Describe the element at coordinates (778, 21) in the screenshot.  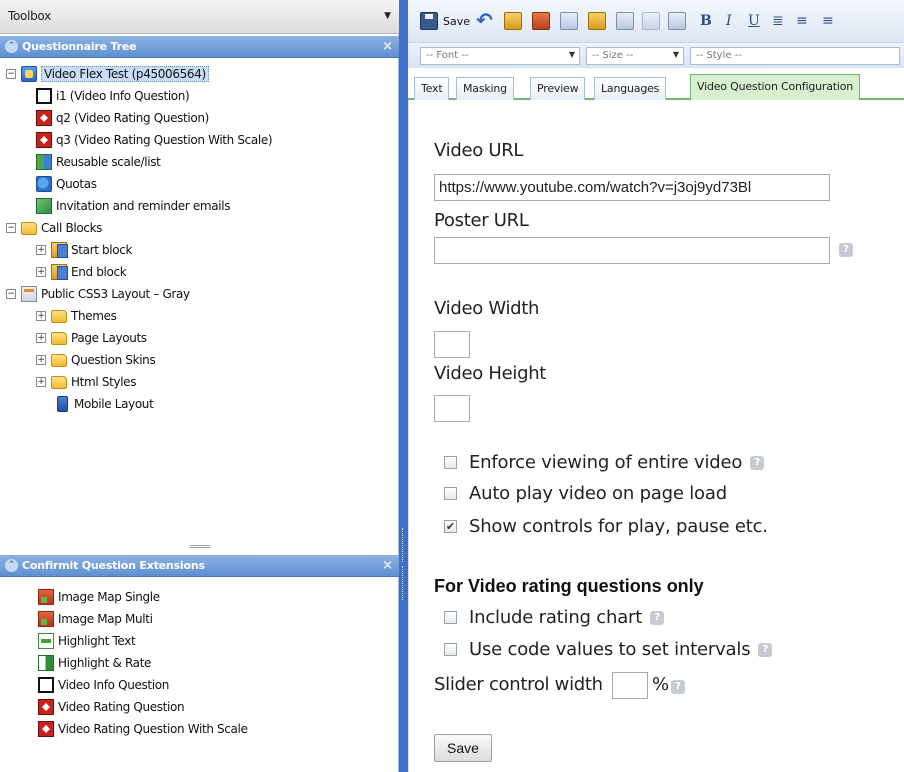
I see `align-left-icon: ≣` at that location.